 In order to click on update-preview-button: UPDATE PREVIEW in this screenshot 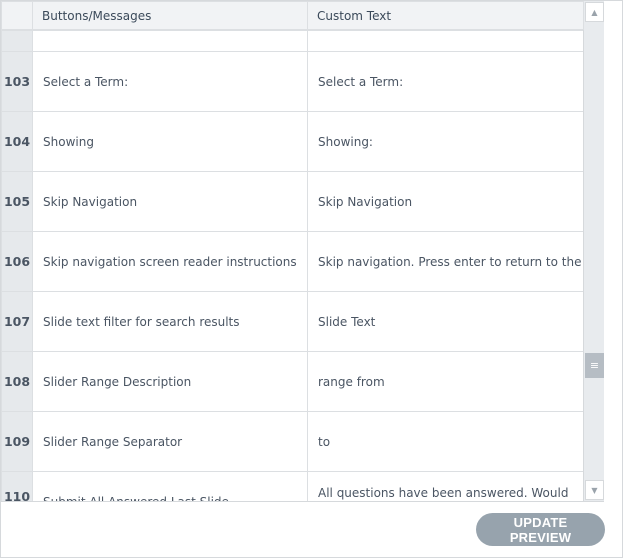, I will do `click(540, 529)`.